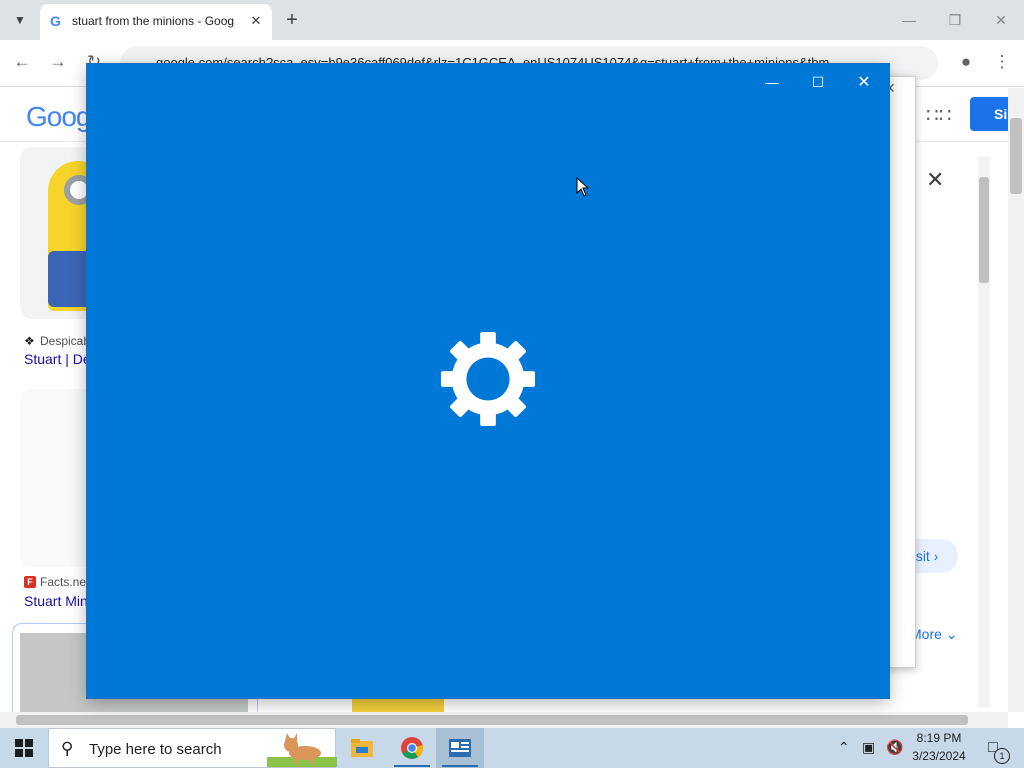  Describe the element at coordinates (63, 582) in the screenshot. I see `result-source: Facts.ne` at that location.